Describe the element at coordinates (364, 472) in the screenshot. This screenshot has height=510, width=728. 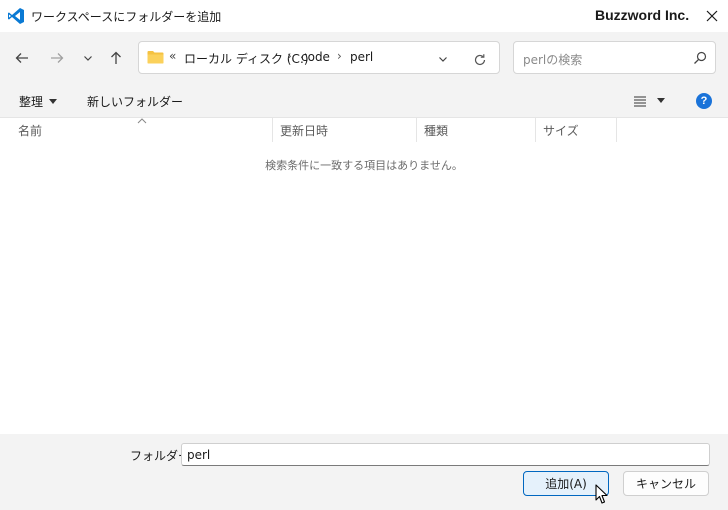
I see `footer-panel: フォルダー: 追加(A) キャンセル` at that location.